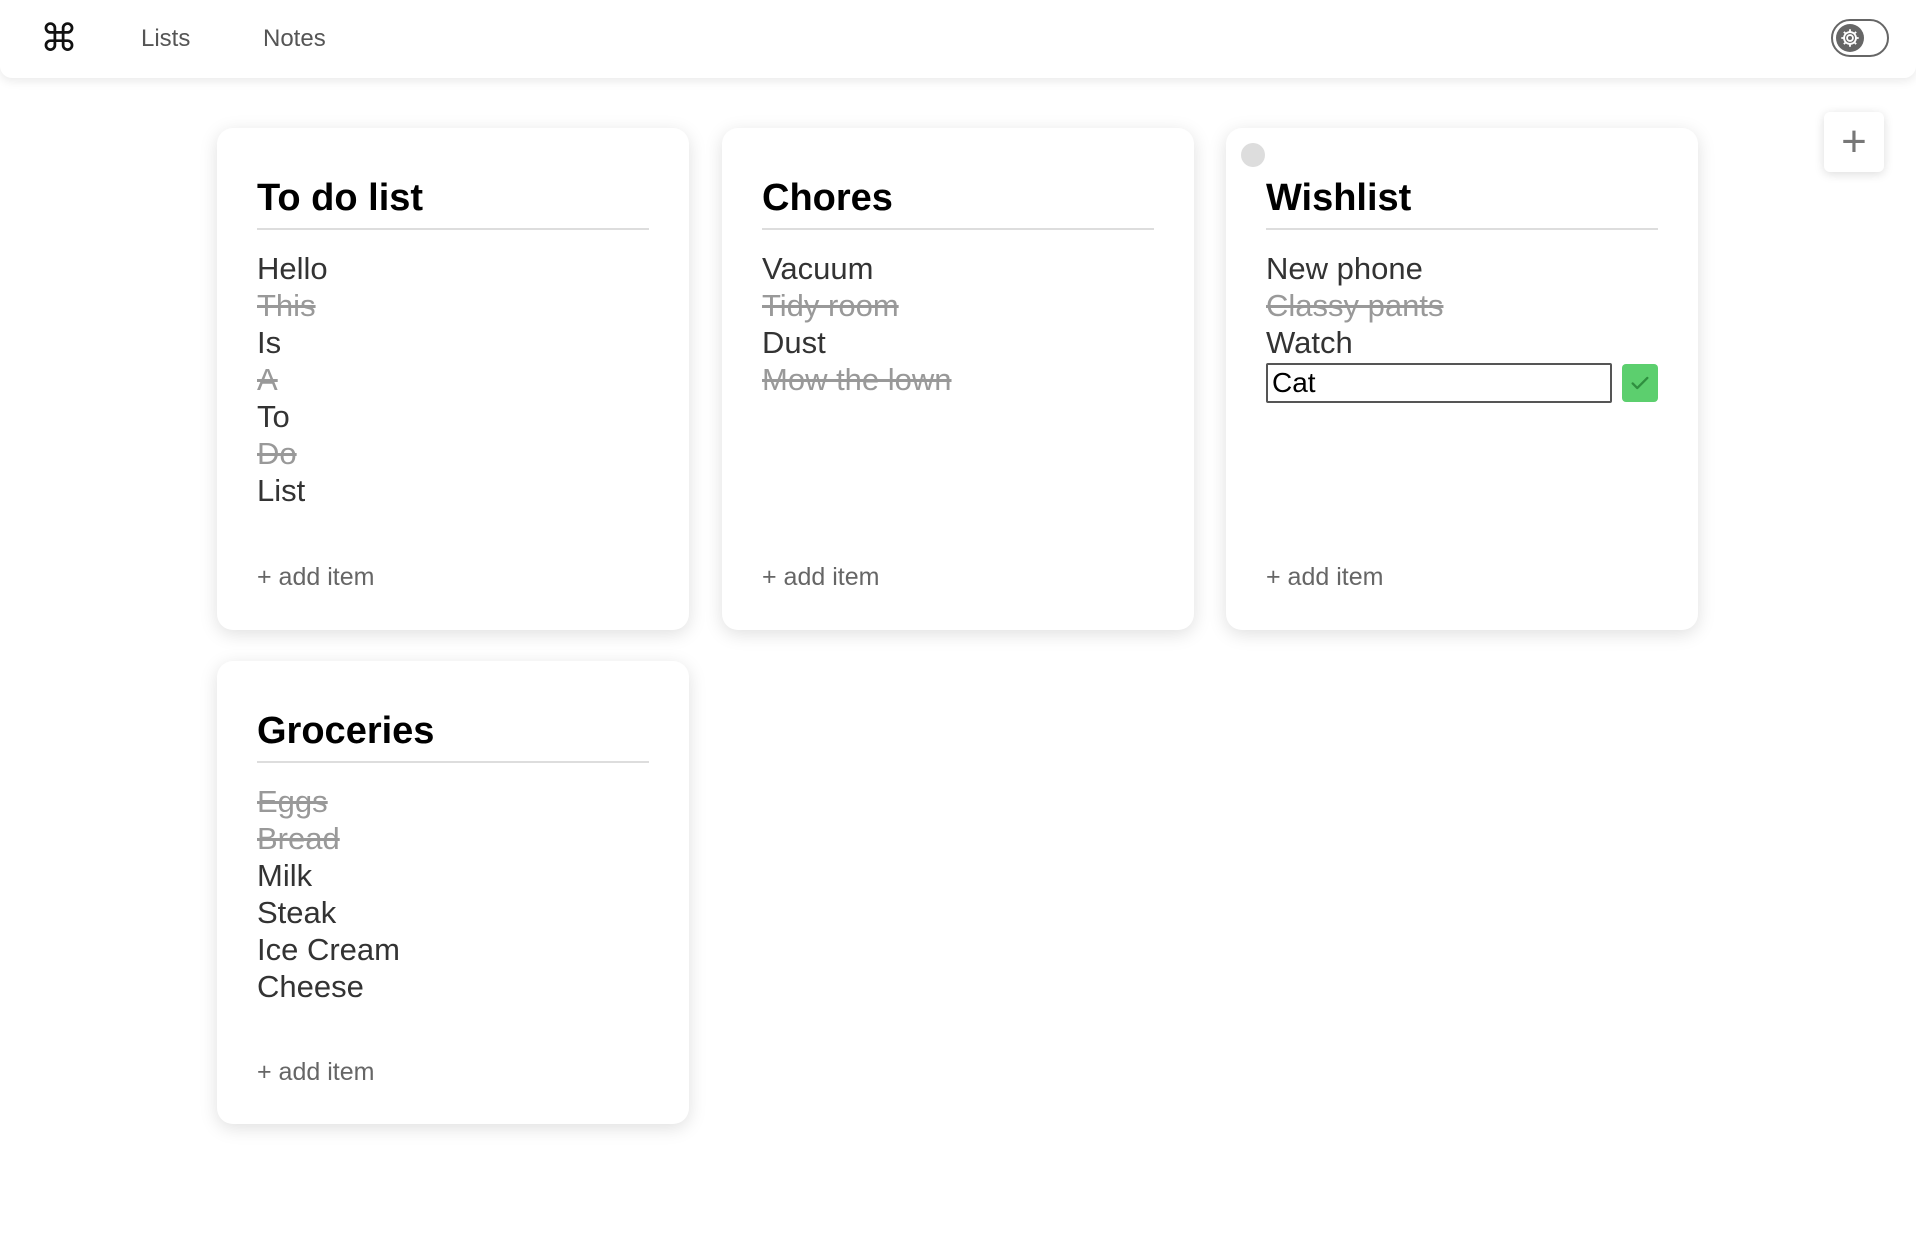 The width and height of the screenshot is (1916, 1240). I want to click on new-item-row, so click(1462, 383).